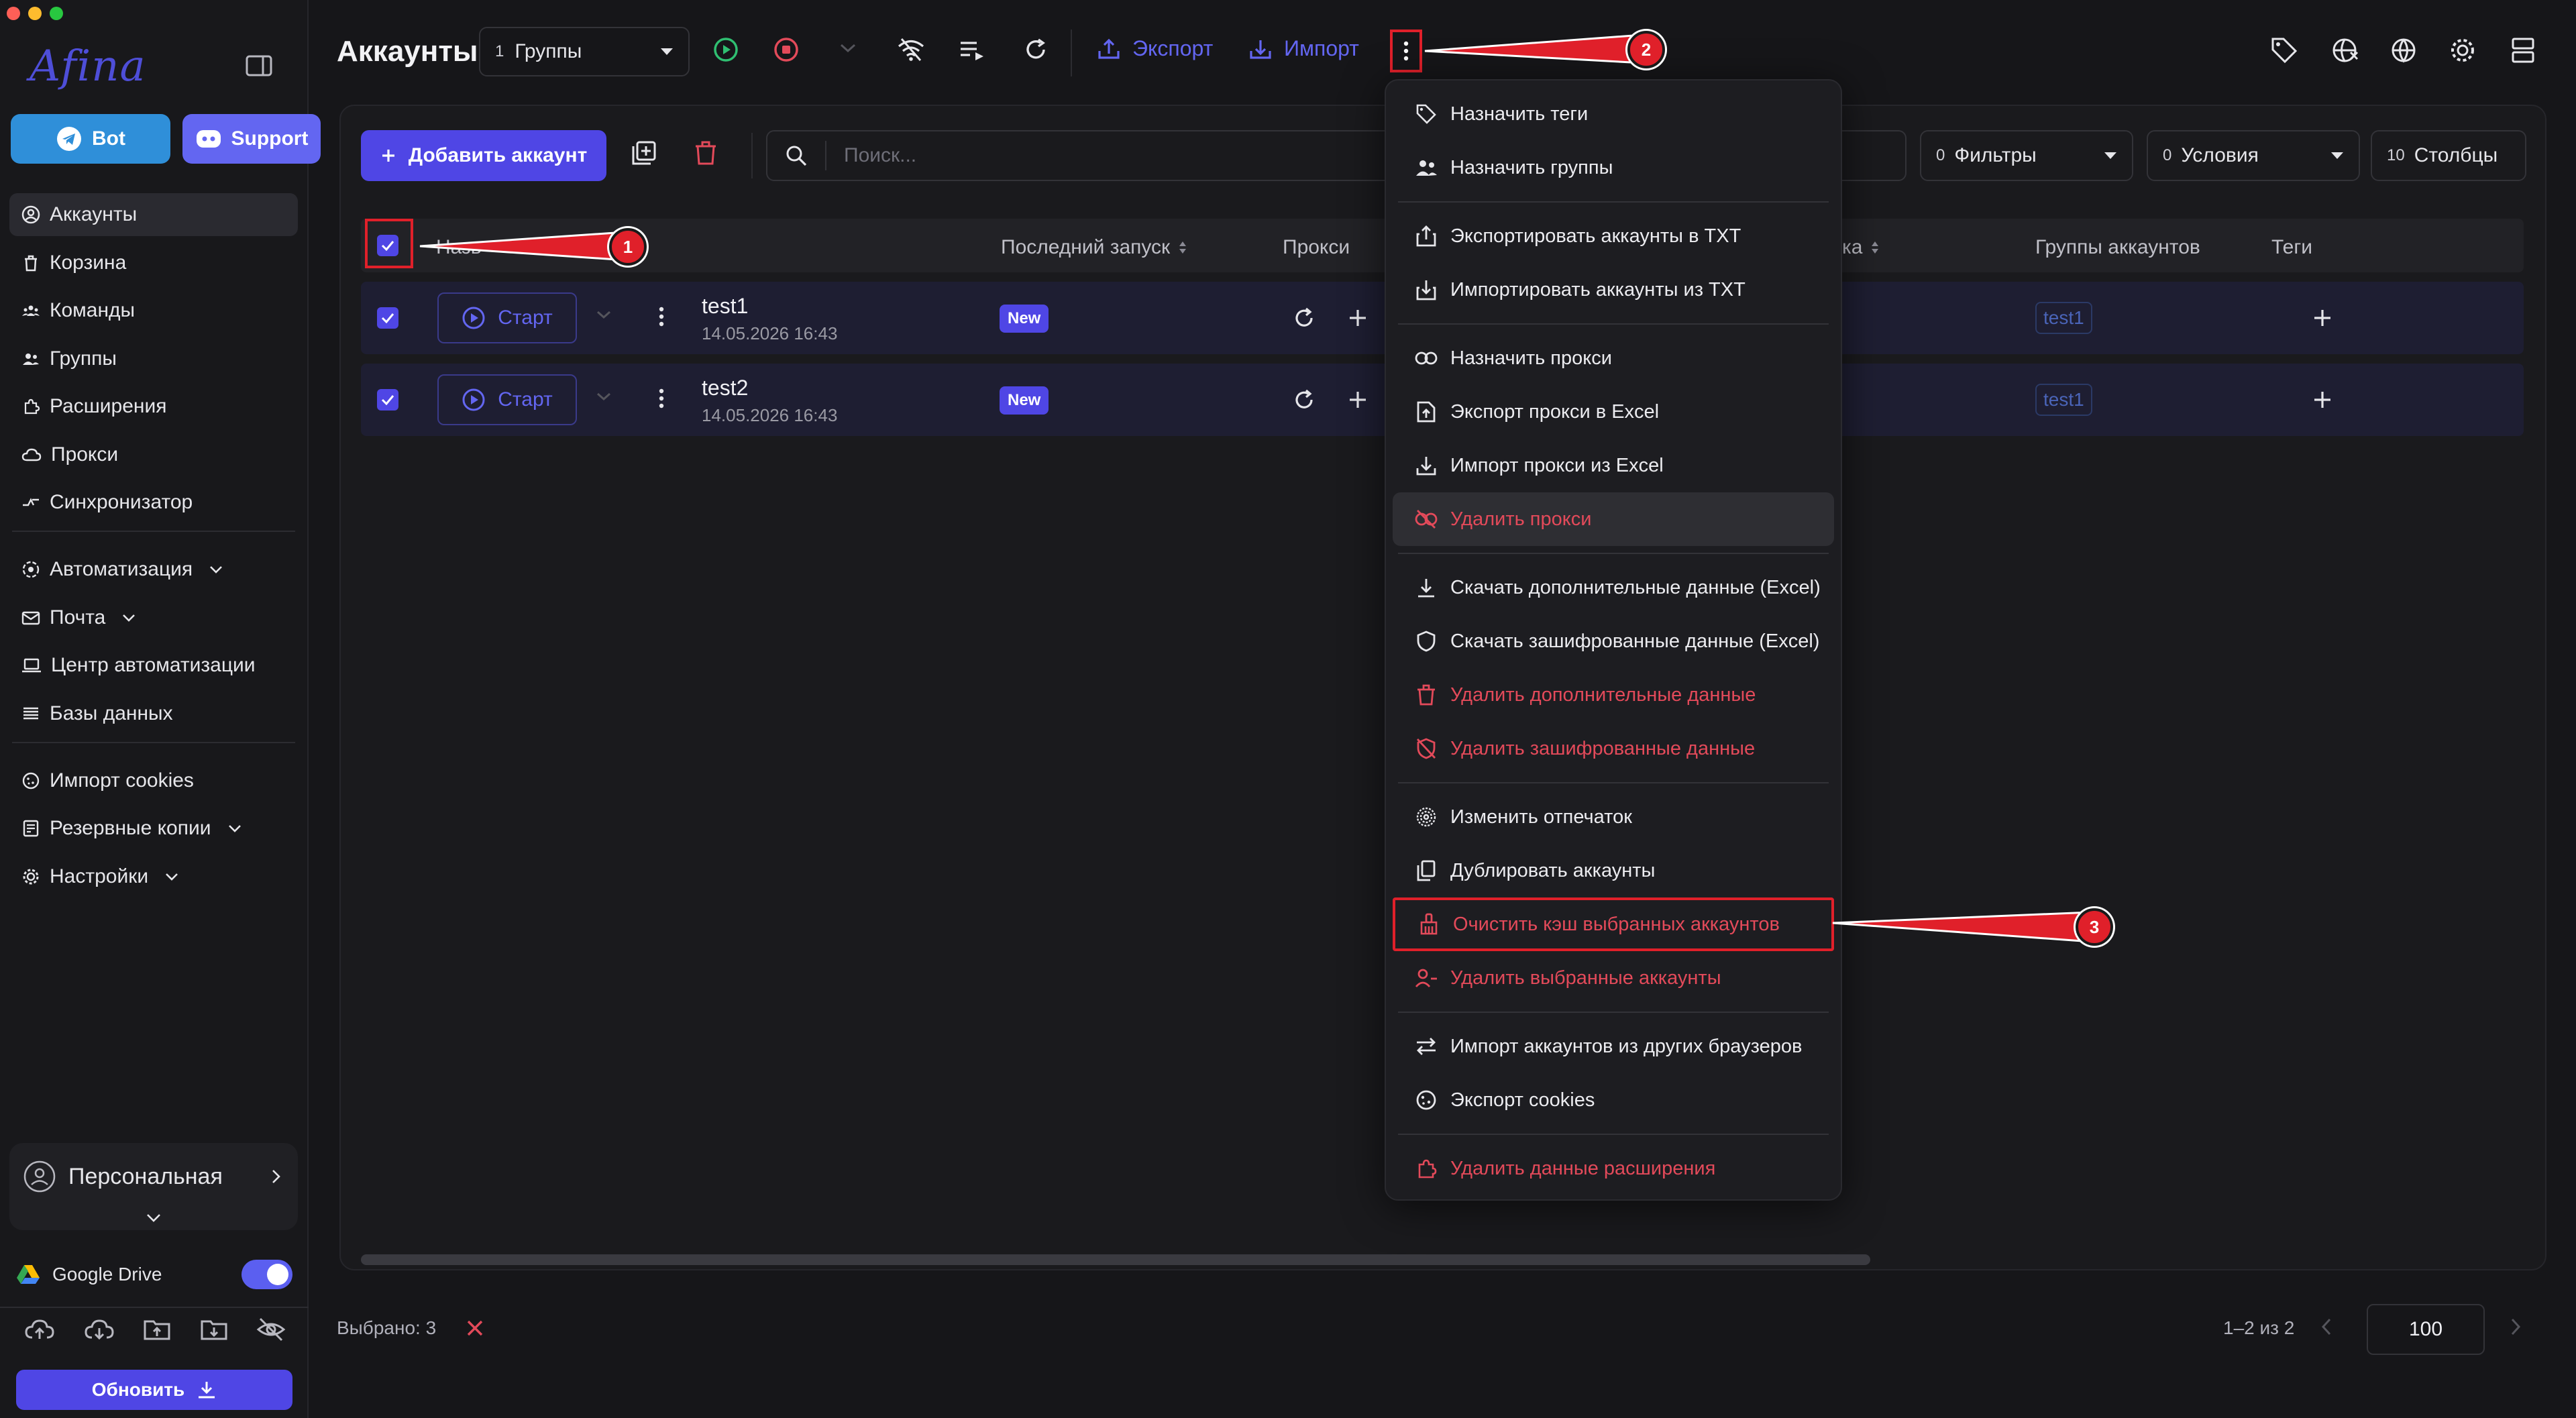 The height and width of the screenshot is (1418, 2576). Describe the element at coordinates (2344, 50) in the screenshot. I see `globe-off-icon` at that location.